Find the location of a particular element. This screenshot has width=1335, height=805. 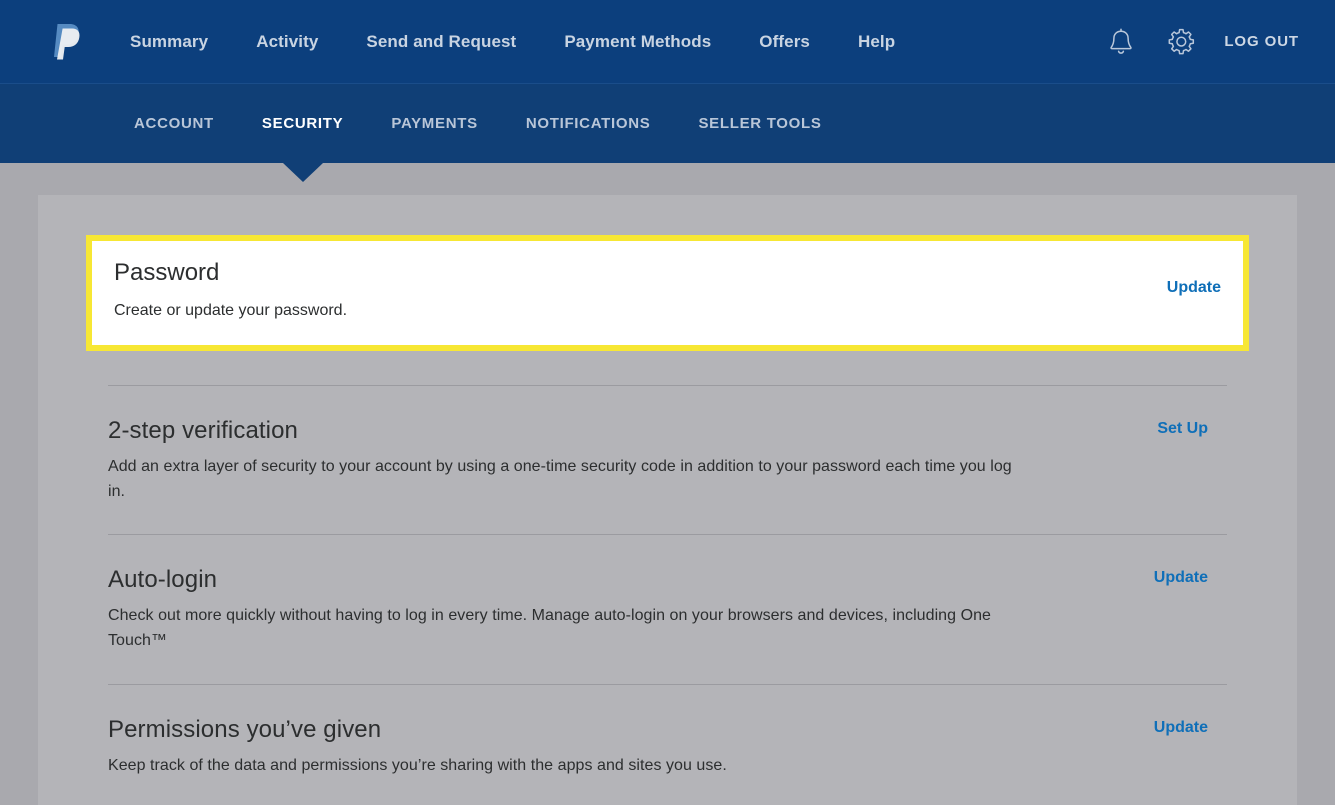

subnav-item-notifications: NOTIFICATIONS is located at coordinates (588, 123).